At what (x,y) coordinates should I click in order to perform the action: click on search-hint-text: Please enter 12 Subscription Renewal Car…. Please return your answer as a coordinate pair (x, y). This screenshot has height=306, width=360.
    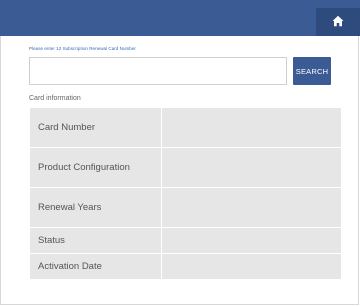
    Looking at the image, I should click on (82, 48).